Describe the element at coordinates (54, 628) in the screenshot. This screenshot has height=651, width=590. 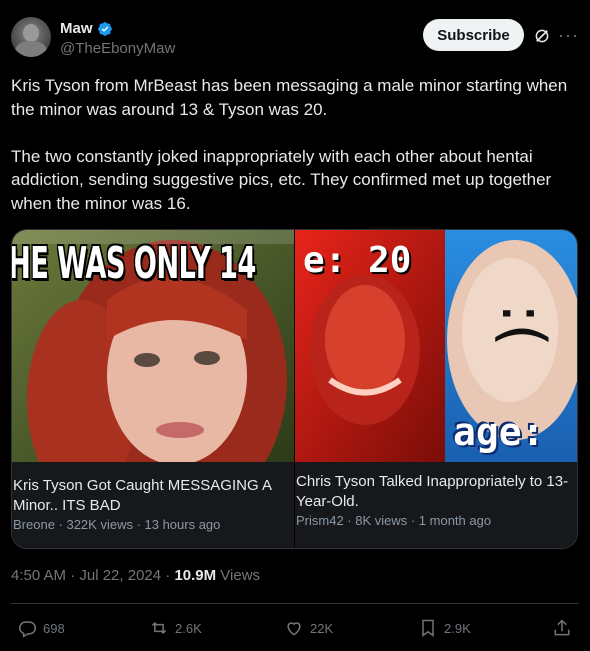
I see `reply-count: 698` at that location.